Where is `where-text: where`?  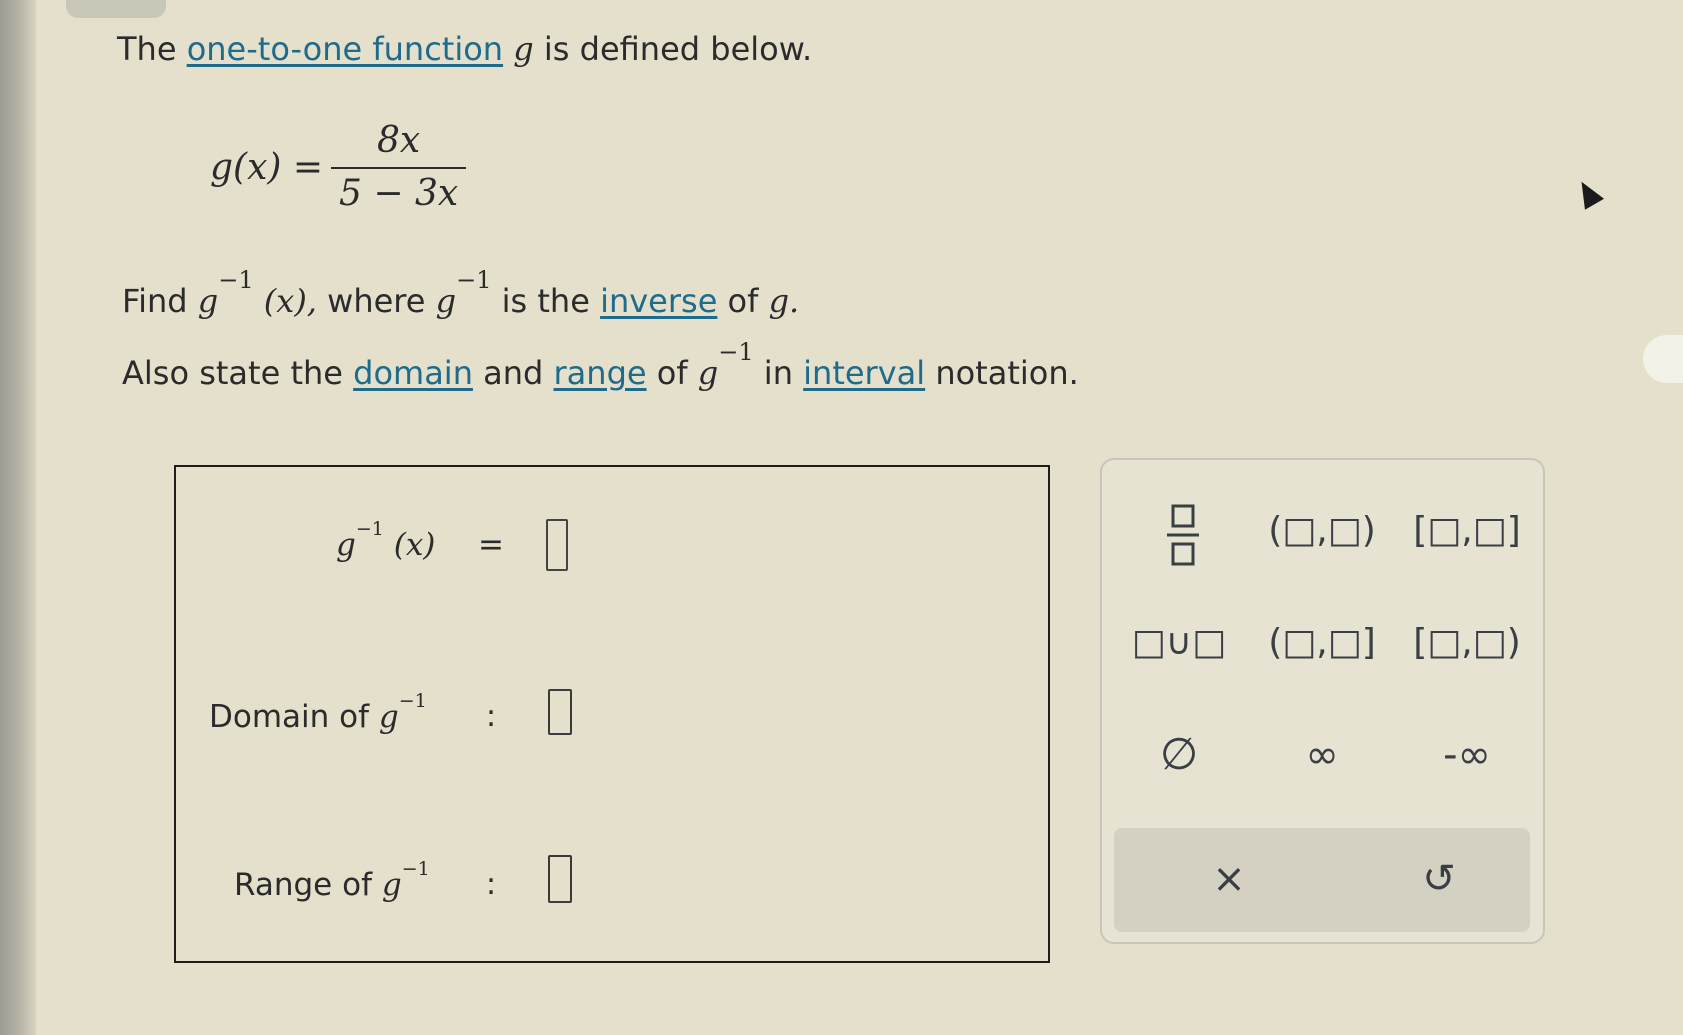 where-text: where is located at coordinates (376, 301).